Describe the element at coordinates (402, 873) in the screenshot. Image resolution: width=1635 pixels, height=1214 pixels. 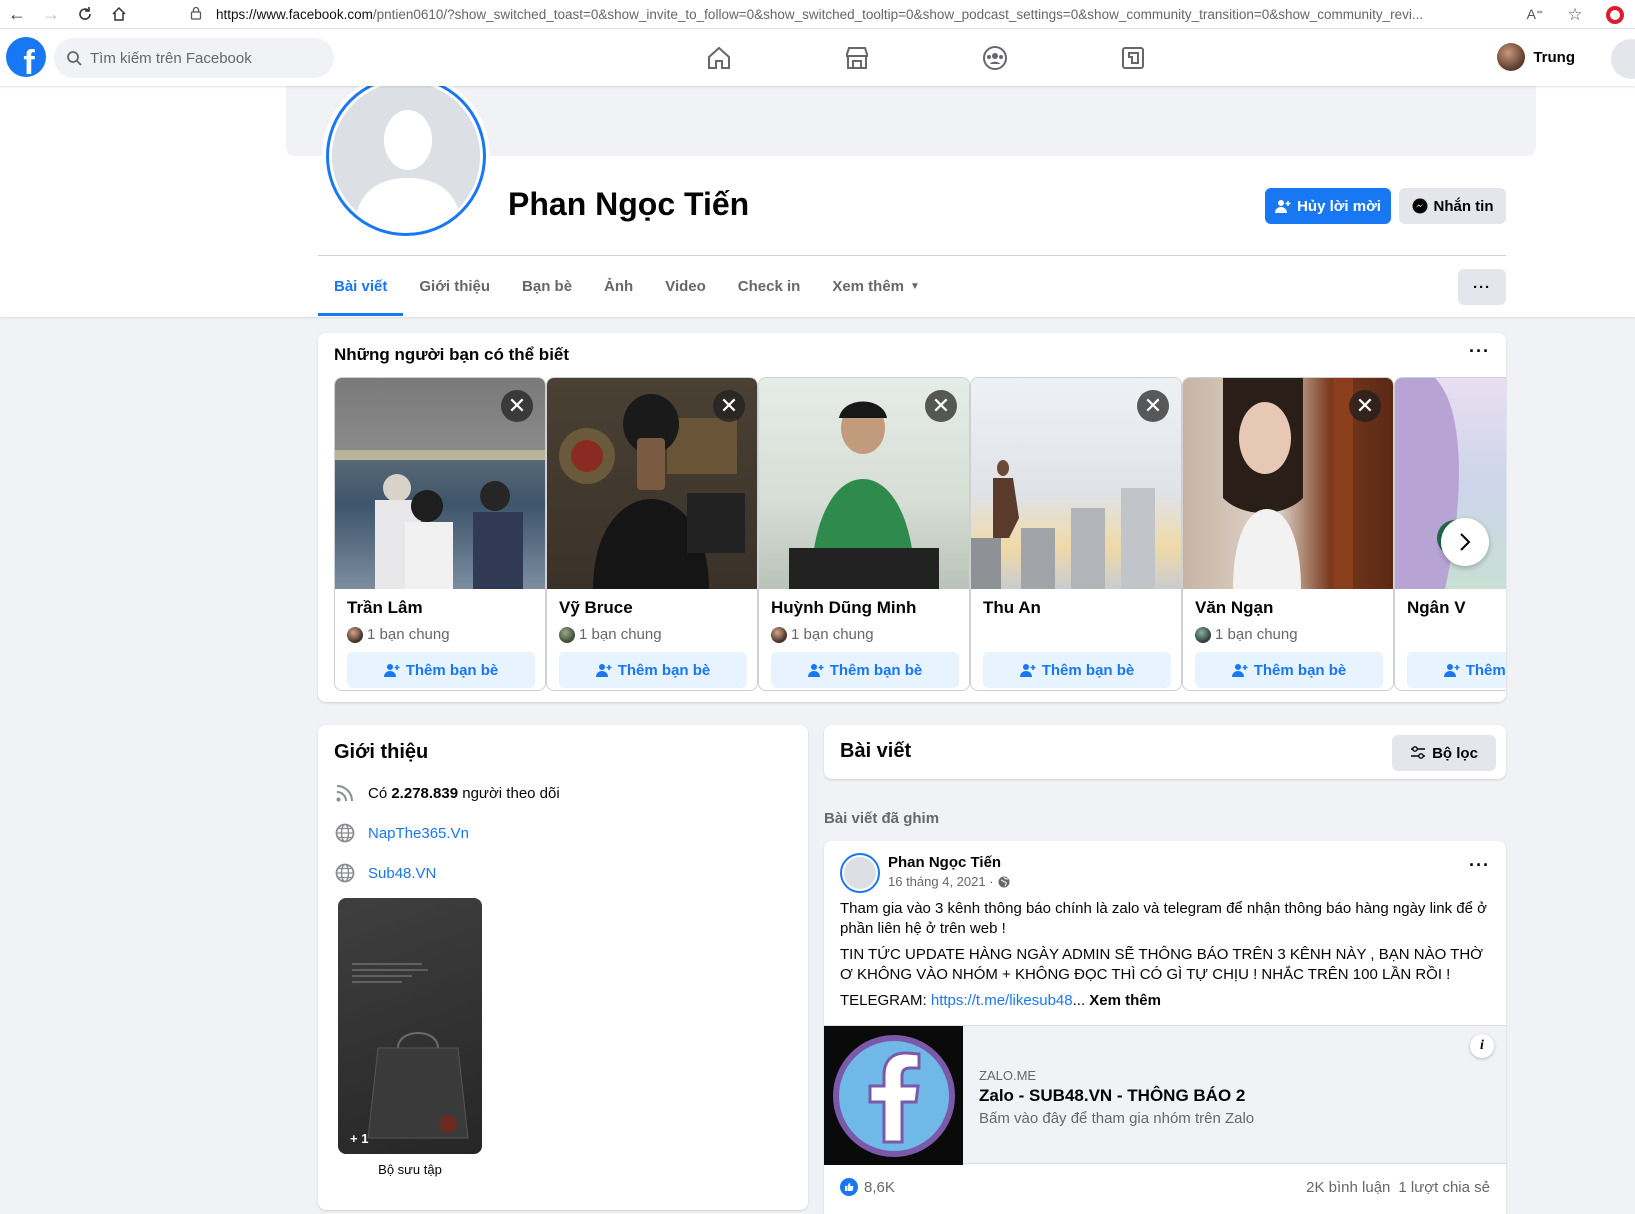
I see `website-link-2: Sub48.VN` at that location.